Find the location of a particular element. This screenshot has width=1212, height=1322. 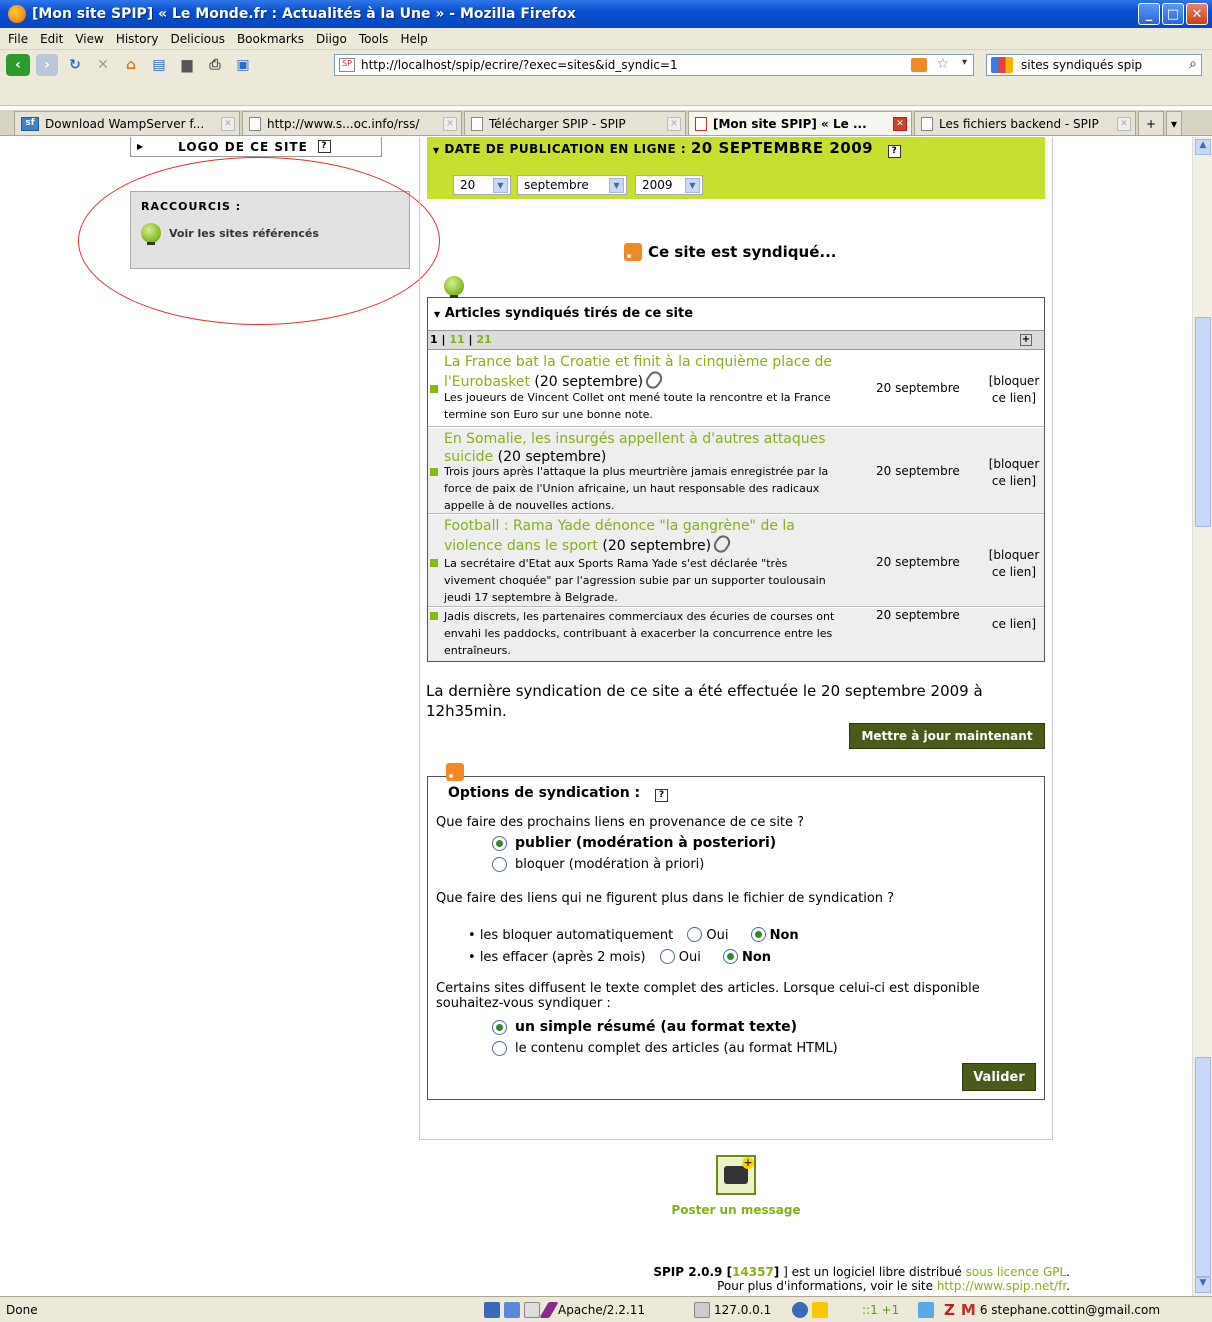

day-select: 20 ▼ is located at coordinates (482, 185).